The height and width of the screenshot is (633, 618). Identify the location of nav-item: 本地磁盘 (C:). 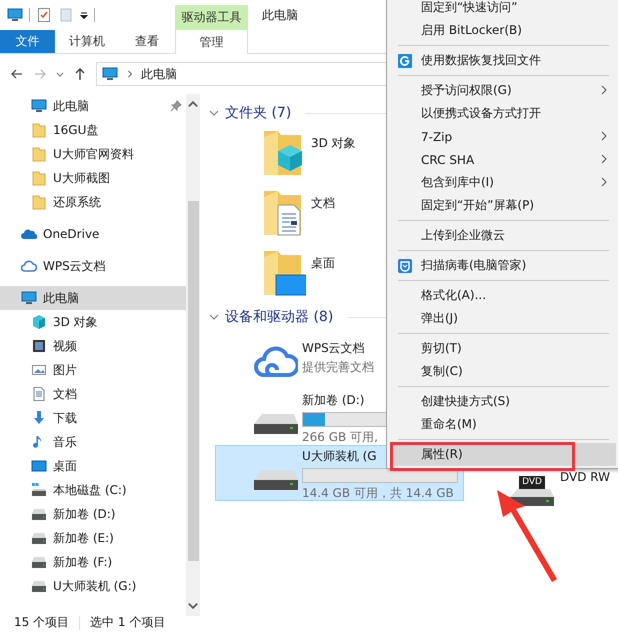
(93, 490).